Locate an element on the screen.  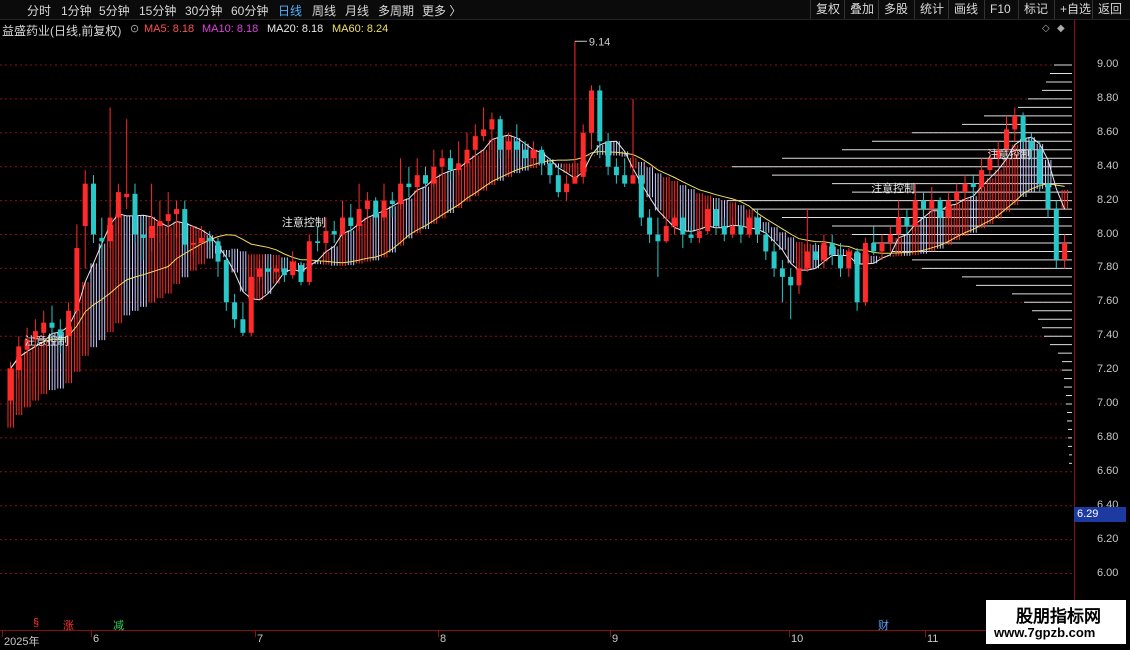
toolbar-button-5: F10 is located at coordinates (1000, 9).